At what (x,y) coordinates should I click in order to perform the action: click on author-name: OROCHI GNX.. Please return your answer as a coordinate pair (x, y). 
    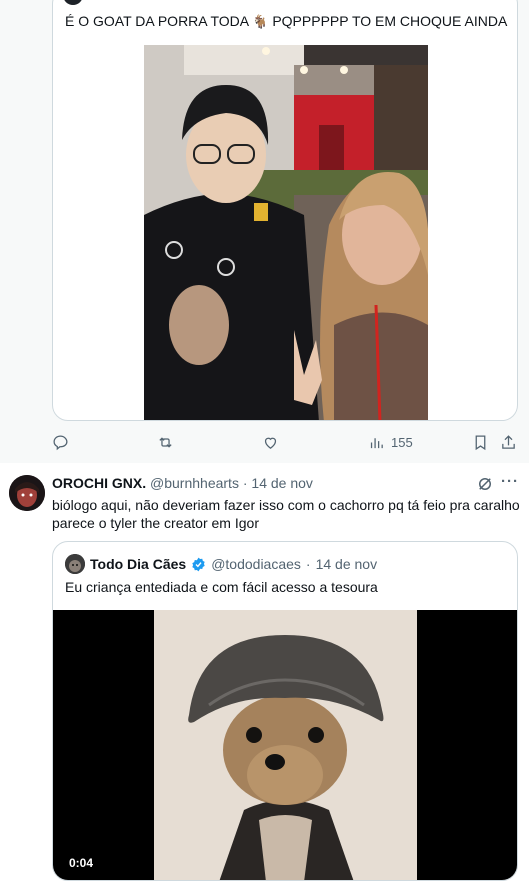
    Looking at the image, I should click on (99, 483).